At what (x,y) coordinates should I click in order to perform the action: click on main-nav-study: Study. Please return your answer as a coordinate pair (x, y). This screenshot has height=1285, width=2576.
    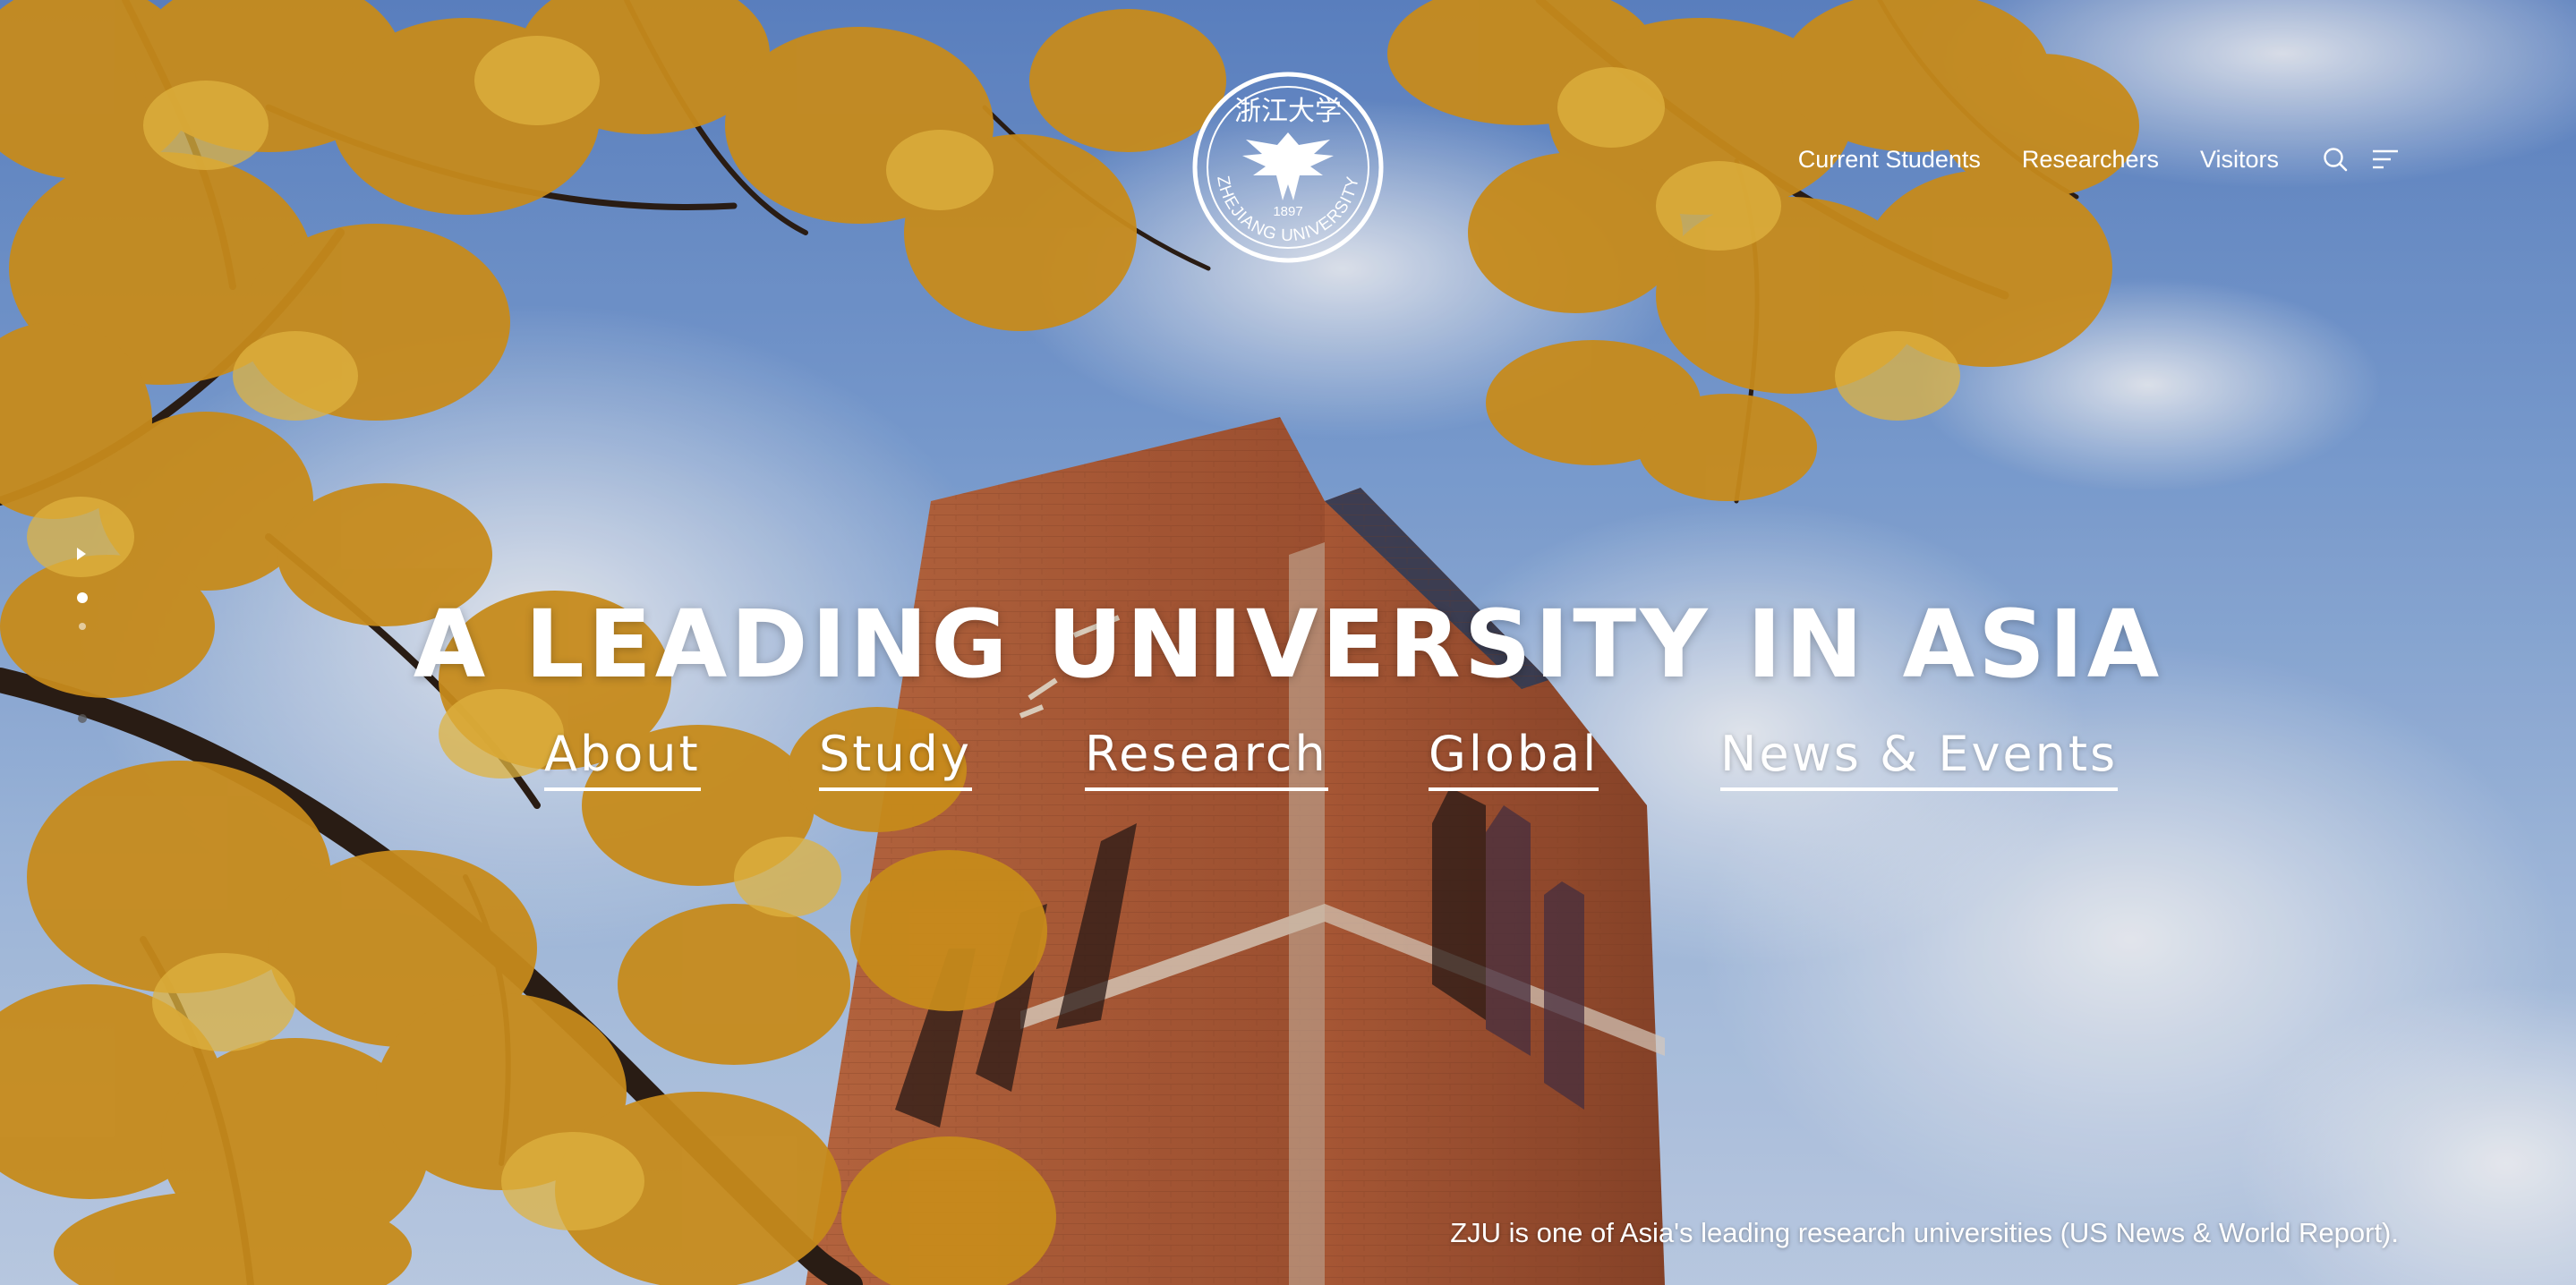
    Looking at the image, I should click on (895, 757).